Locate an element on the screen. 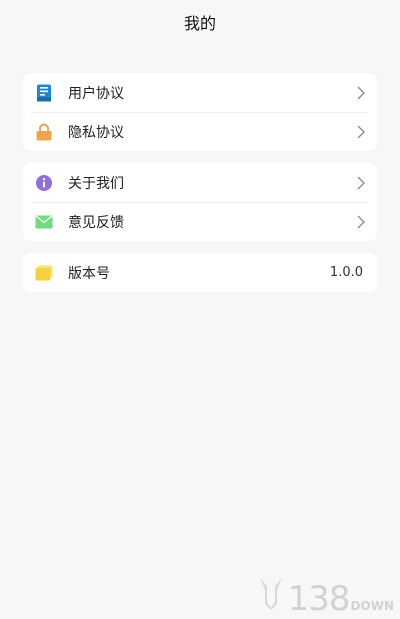 Image resolution: width=400 pixels, height=619 pixels. user-agreement-item: 用户协议 is located at coordinates (200, 92).